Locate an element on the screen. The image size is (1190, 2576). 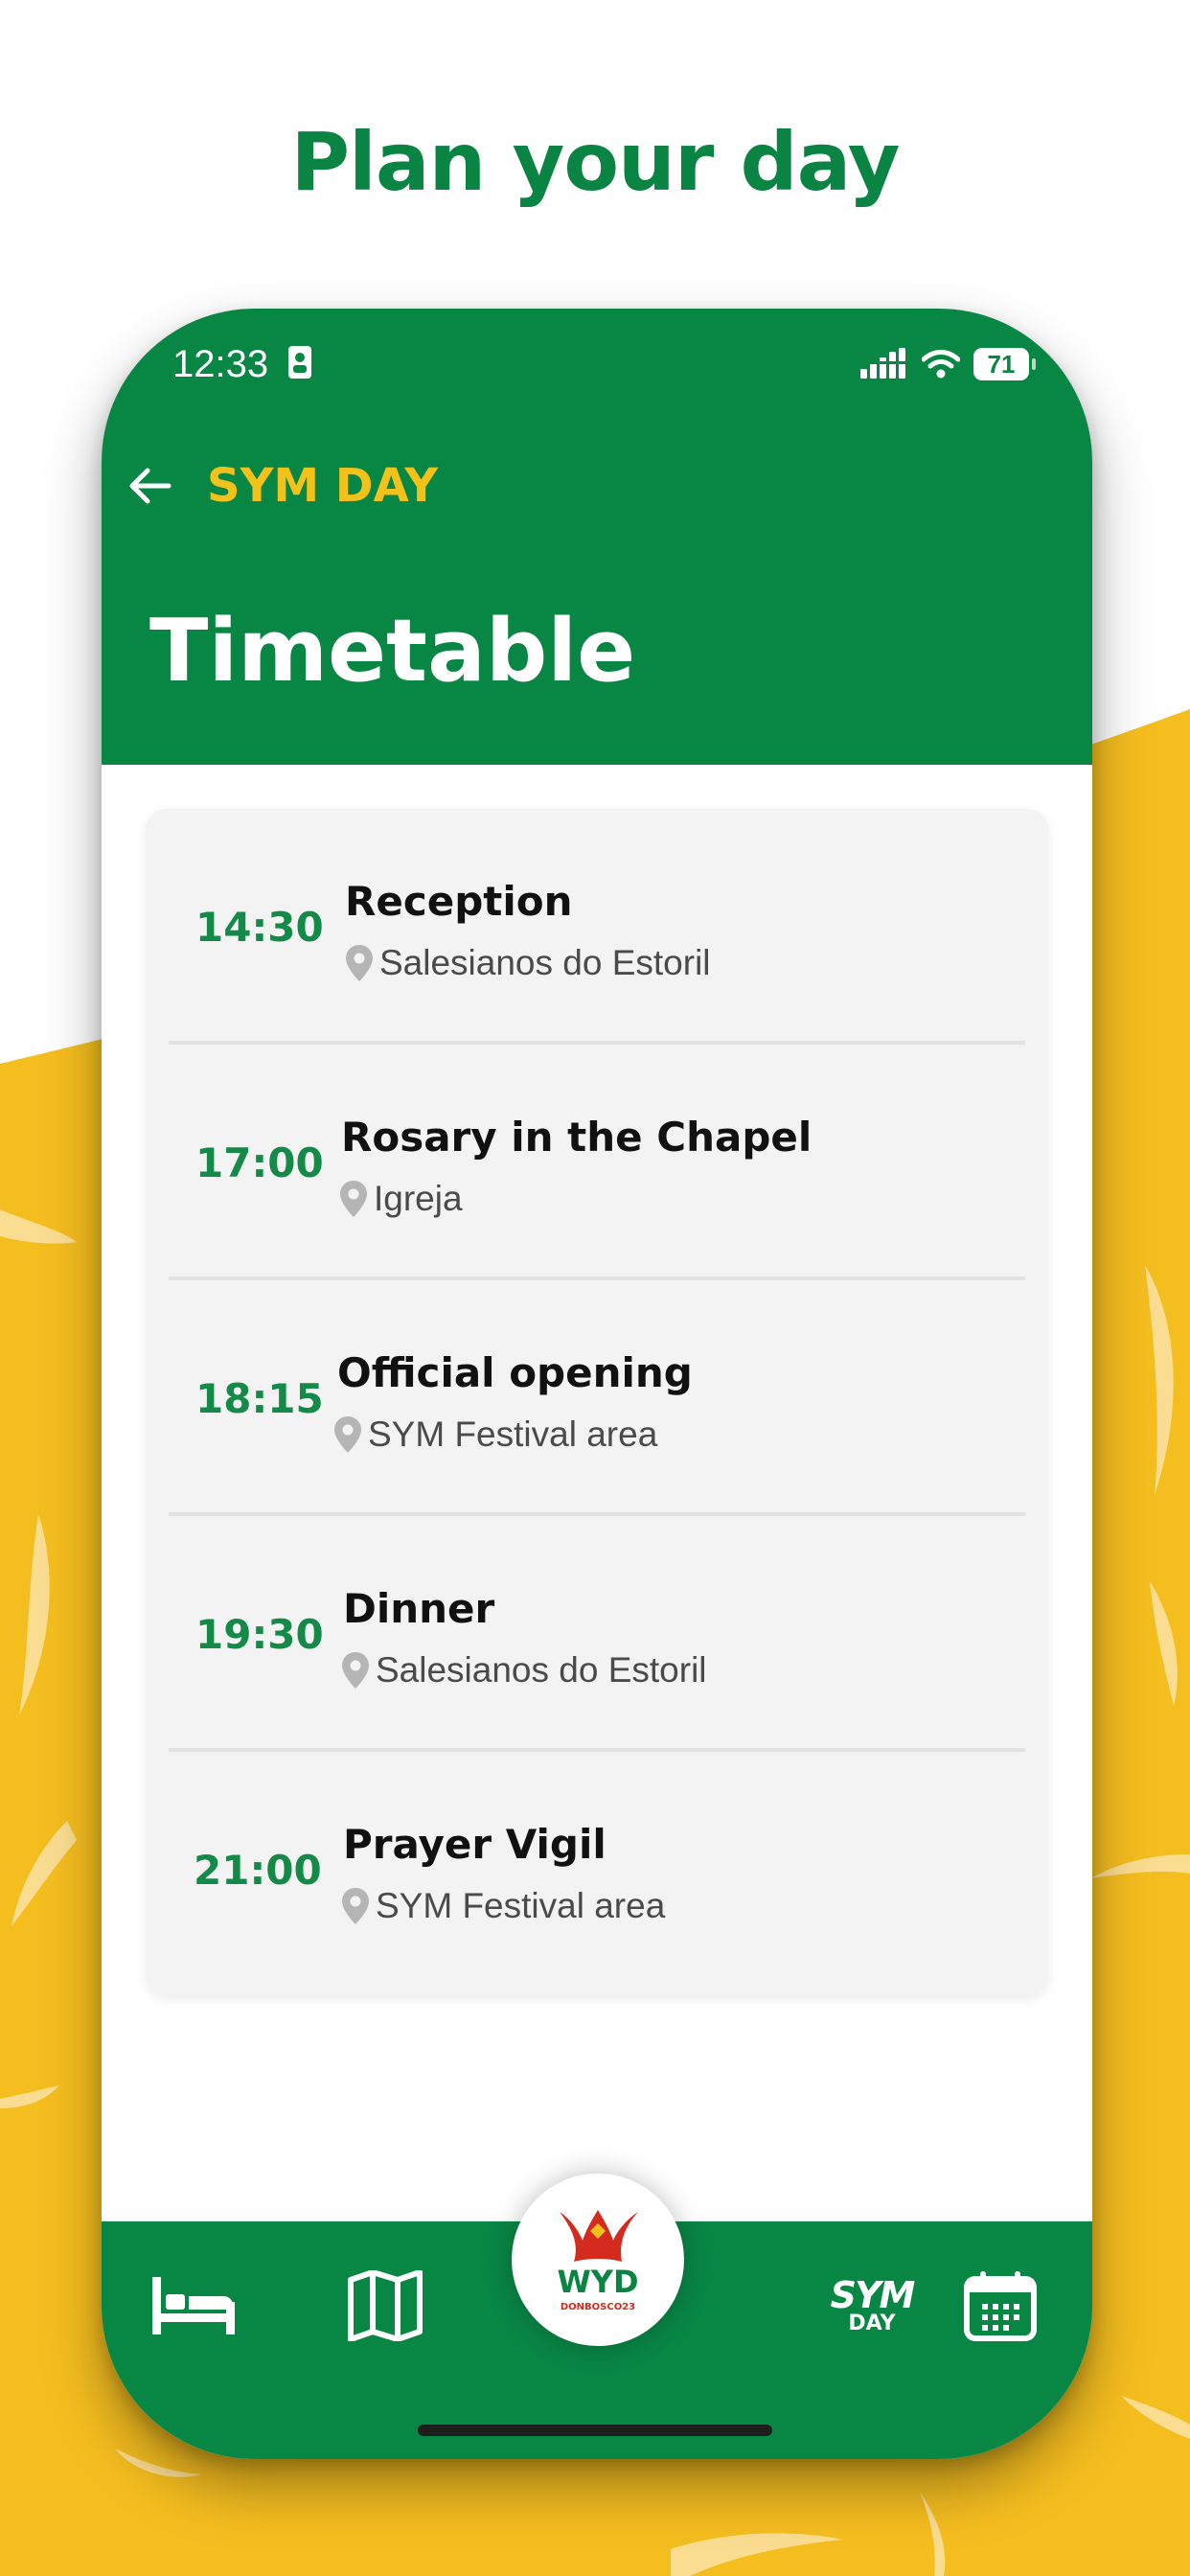
nav-bar: SYM DAY is located at coordinates (279, 485).